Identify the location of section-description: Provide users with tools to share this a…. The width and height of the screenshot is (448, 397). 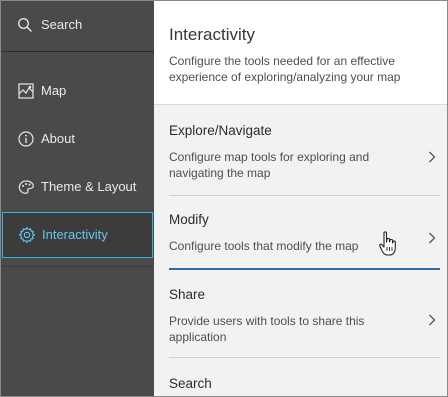
(267, 329).